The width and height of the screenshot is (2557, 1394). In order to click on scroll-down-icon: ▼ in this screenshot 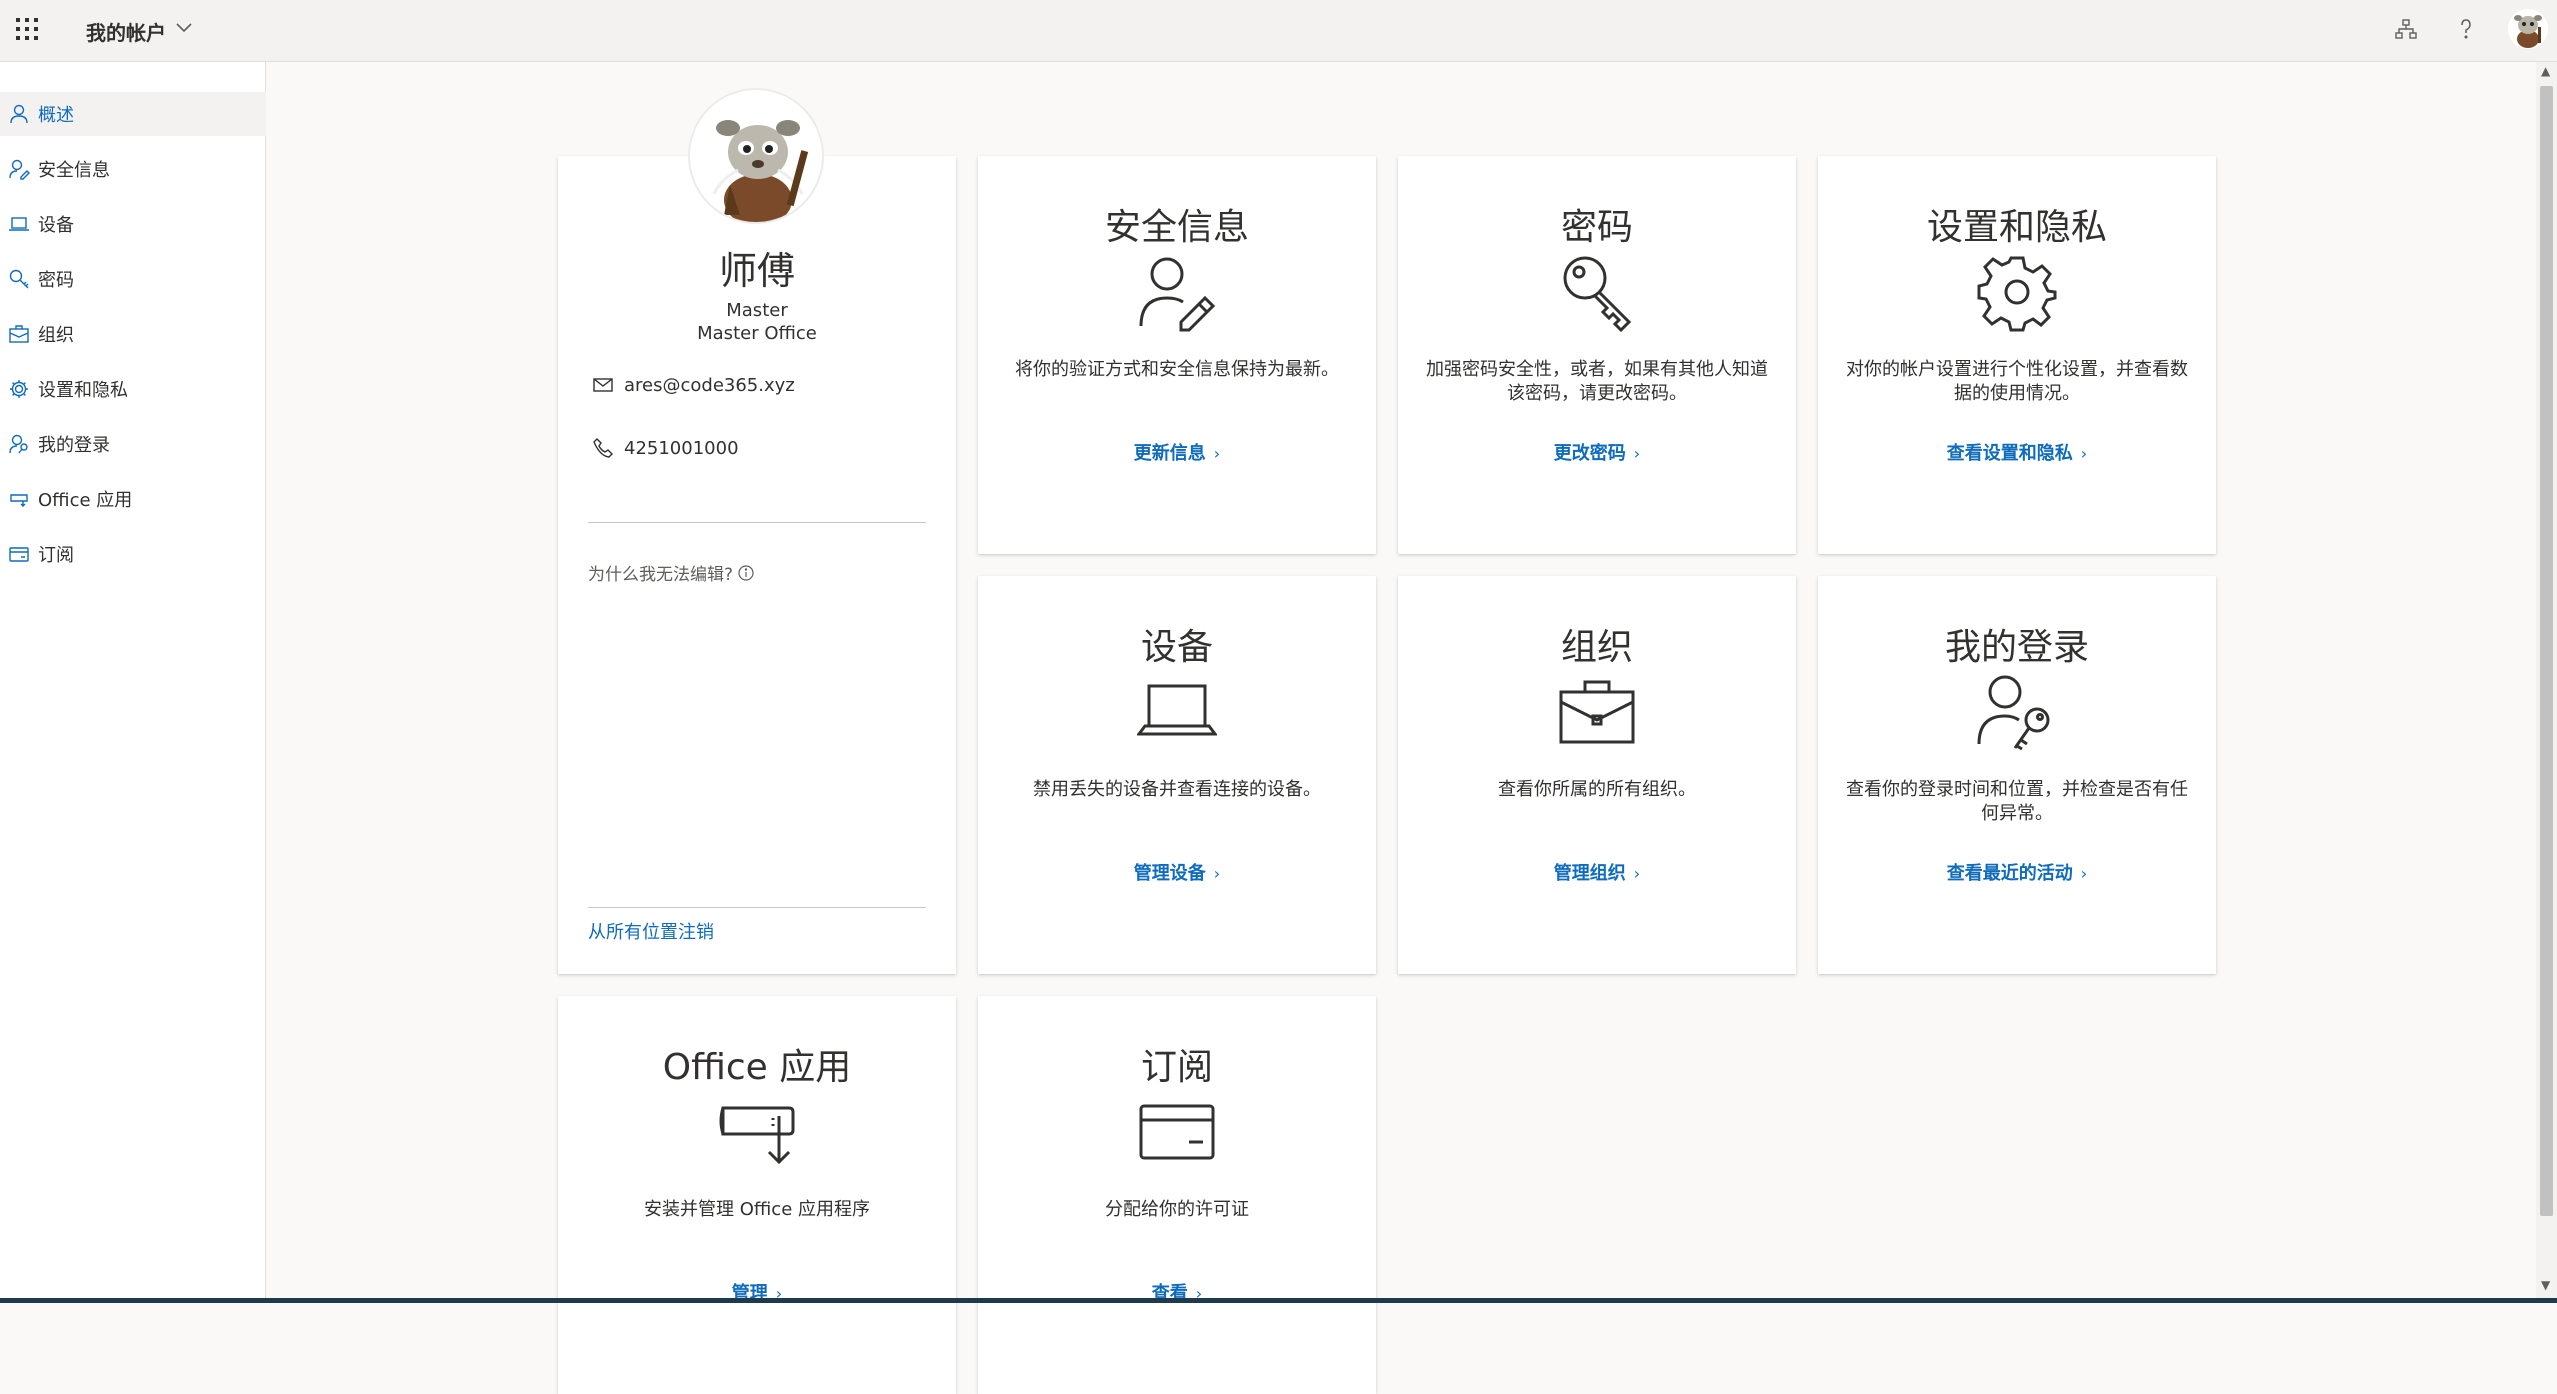, I will do `click(2545, 1285)`.